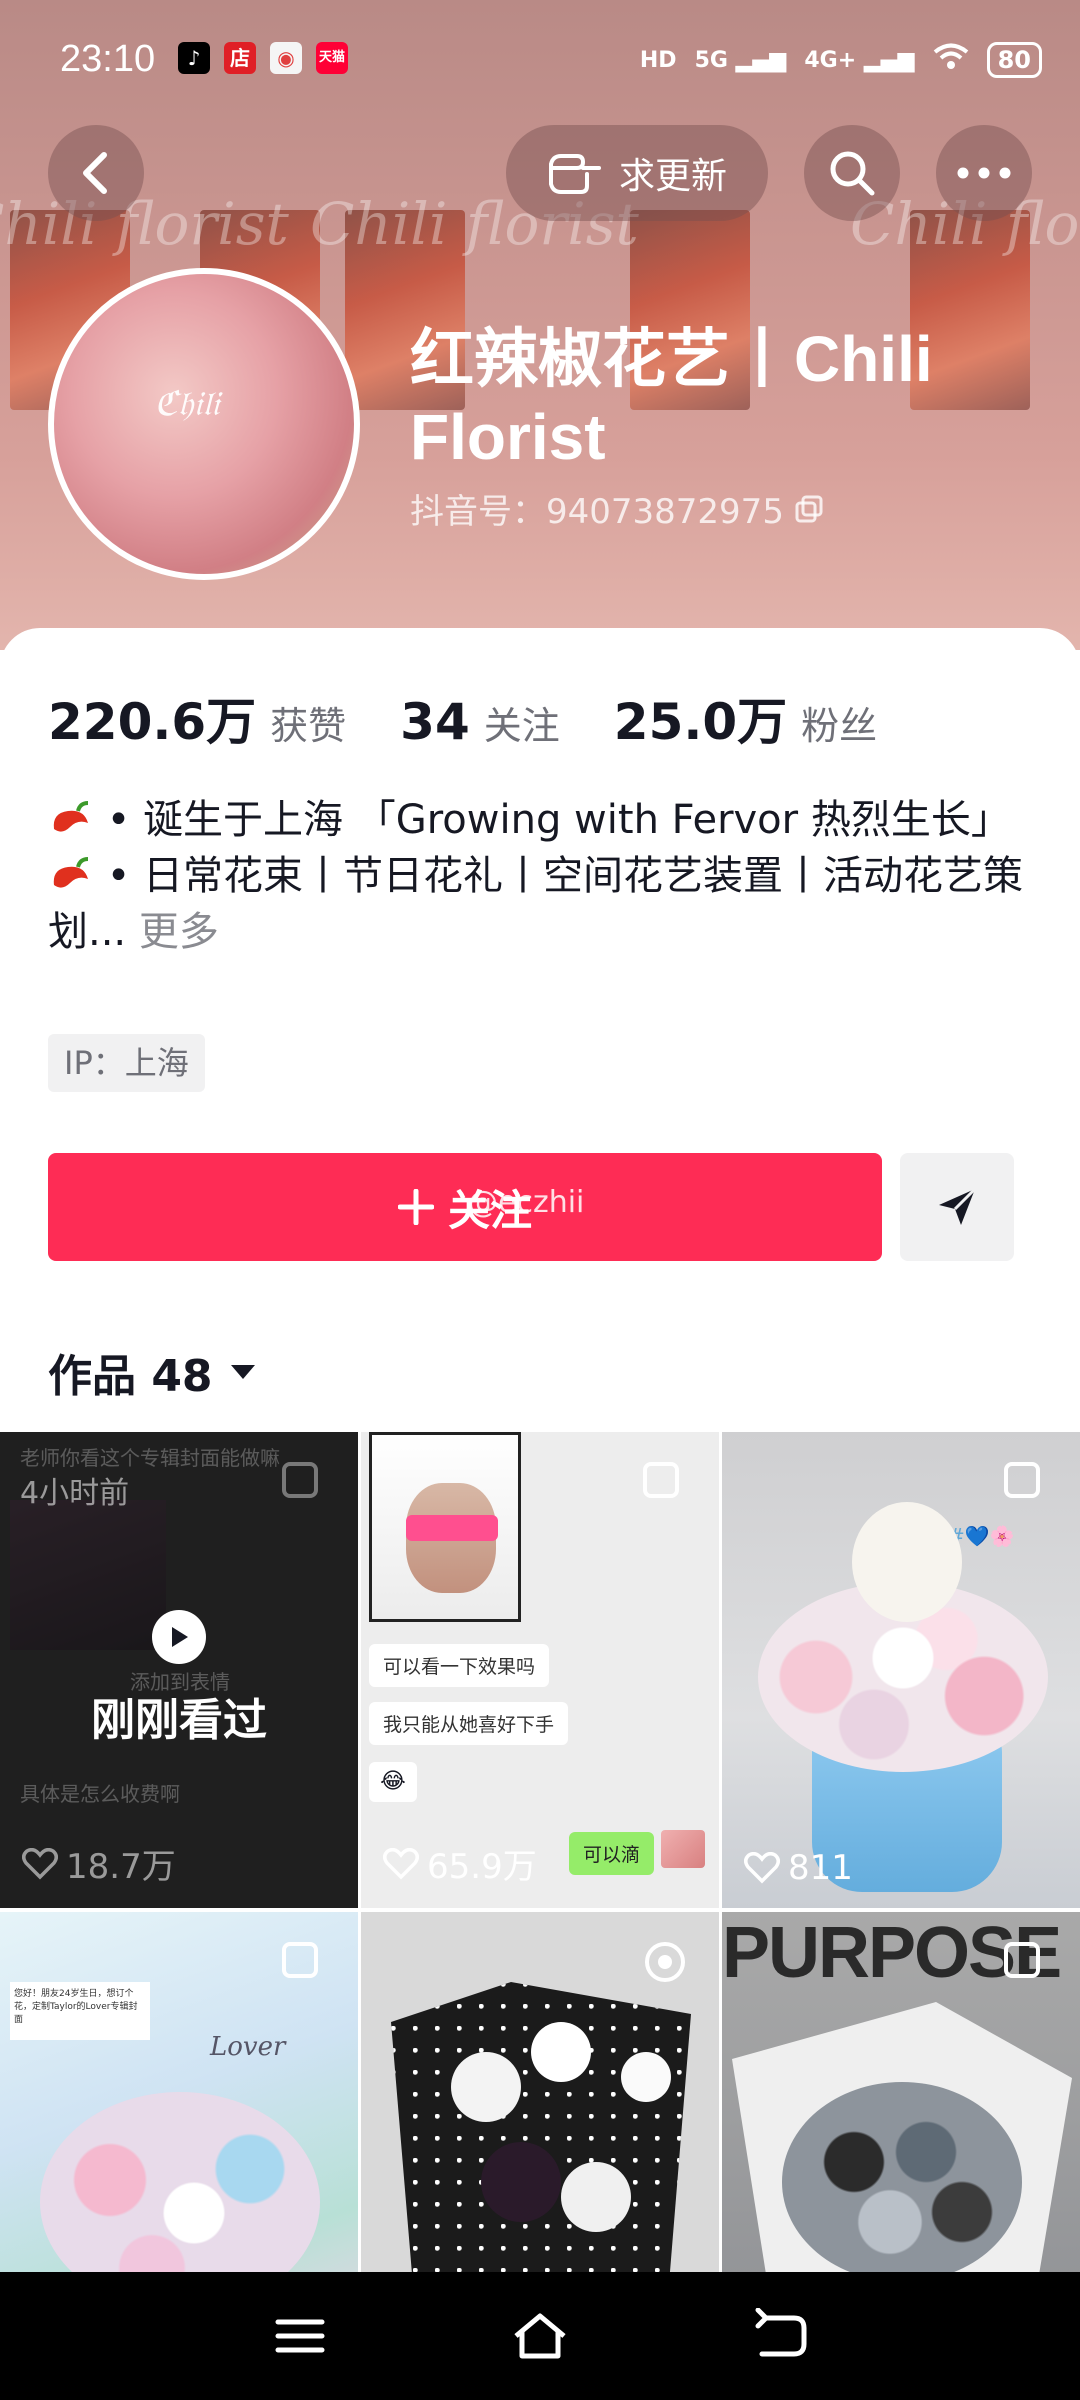  Describe the element at coordinates (665, 1962) in the screenshot. I see `live-target-icon` at that location.